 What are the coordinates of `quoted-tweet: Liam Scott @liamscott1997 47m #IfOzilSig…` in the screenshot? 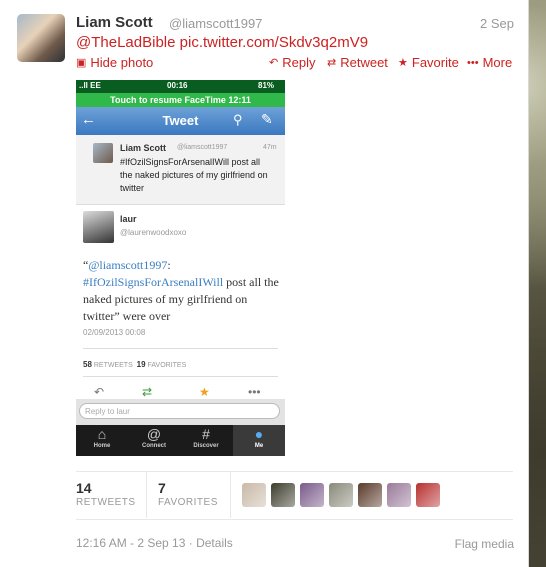 It's located at (180, 170).